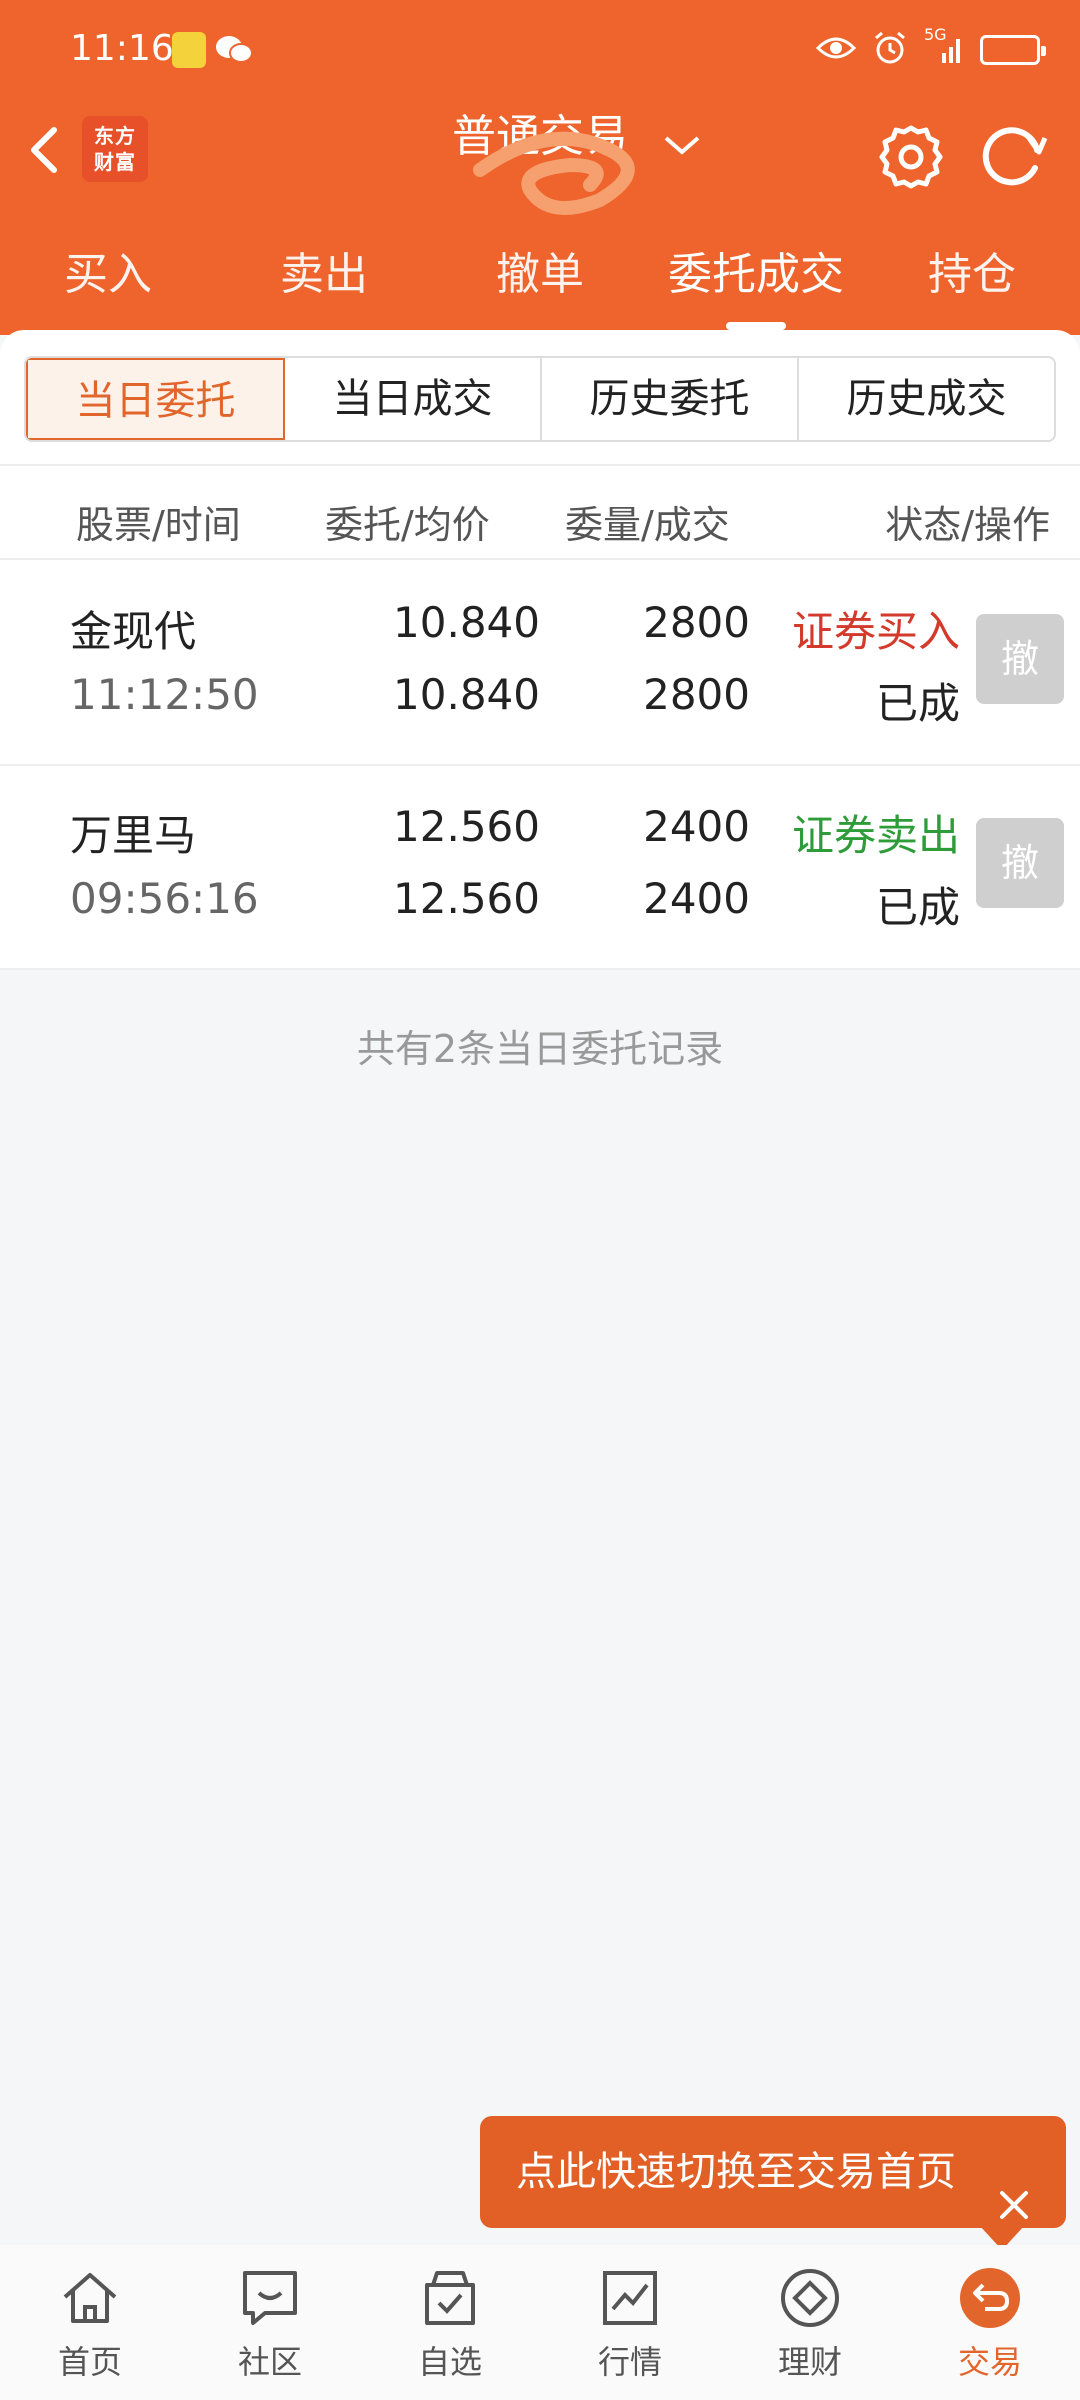  I want to click on app-header: 11:16 5G 东方财富 普通交易 买入 卖出 撤单 委托成交 持仓, so click(540, 167).